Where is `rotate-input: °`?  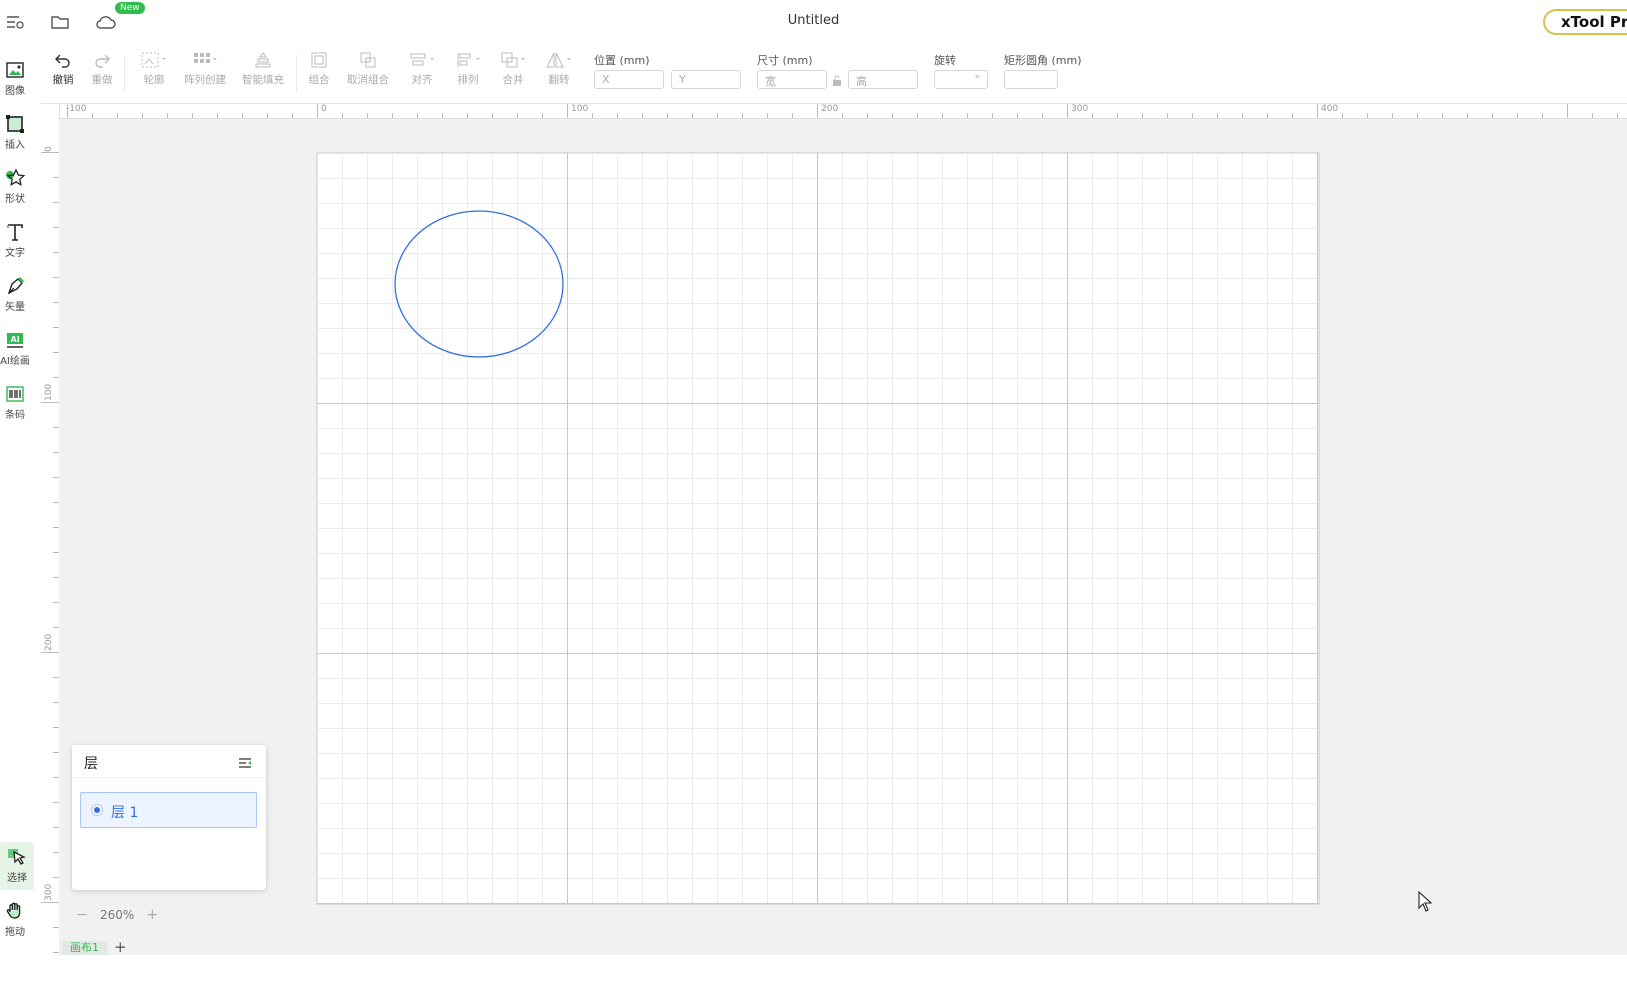 rotate-input: ° is located at coordinates (961, 79).